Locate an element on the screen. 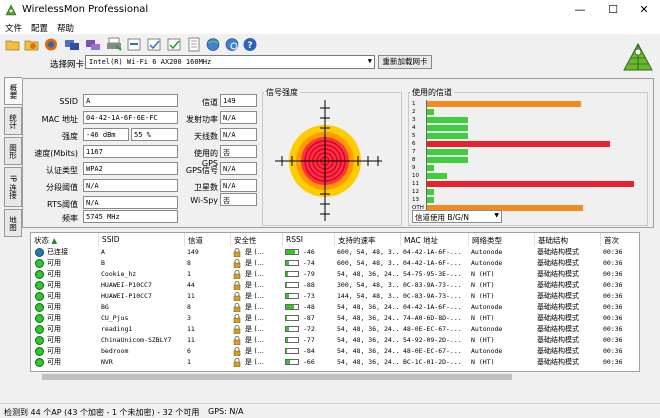  rssi-value: -77 is located at coordinates (309, 340).